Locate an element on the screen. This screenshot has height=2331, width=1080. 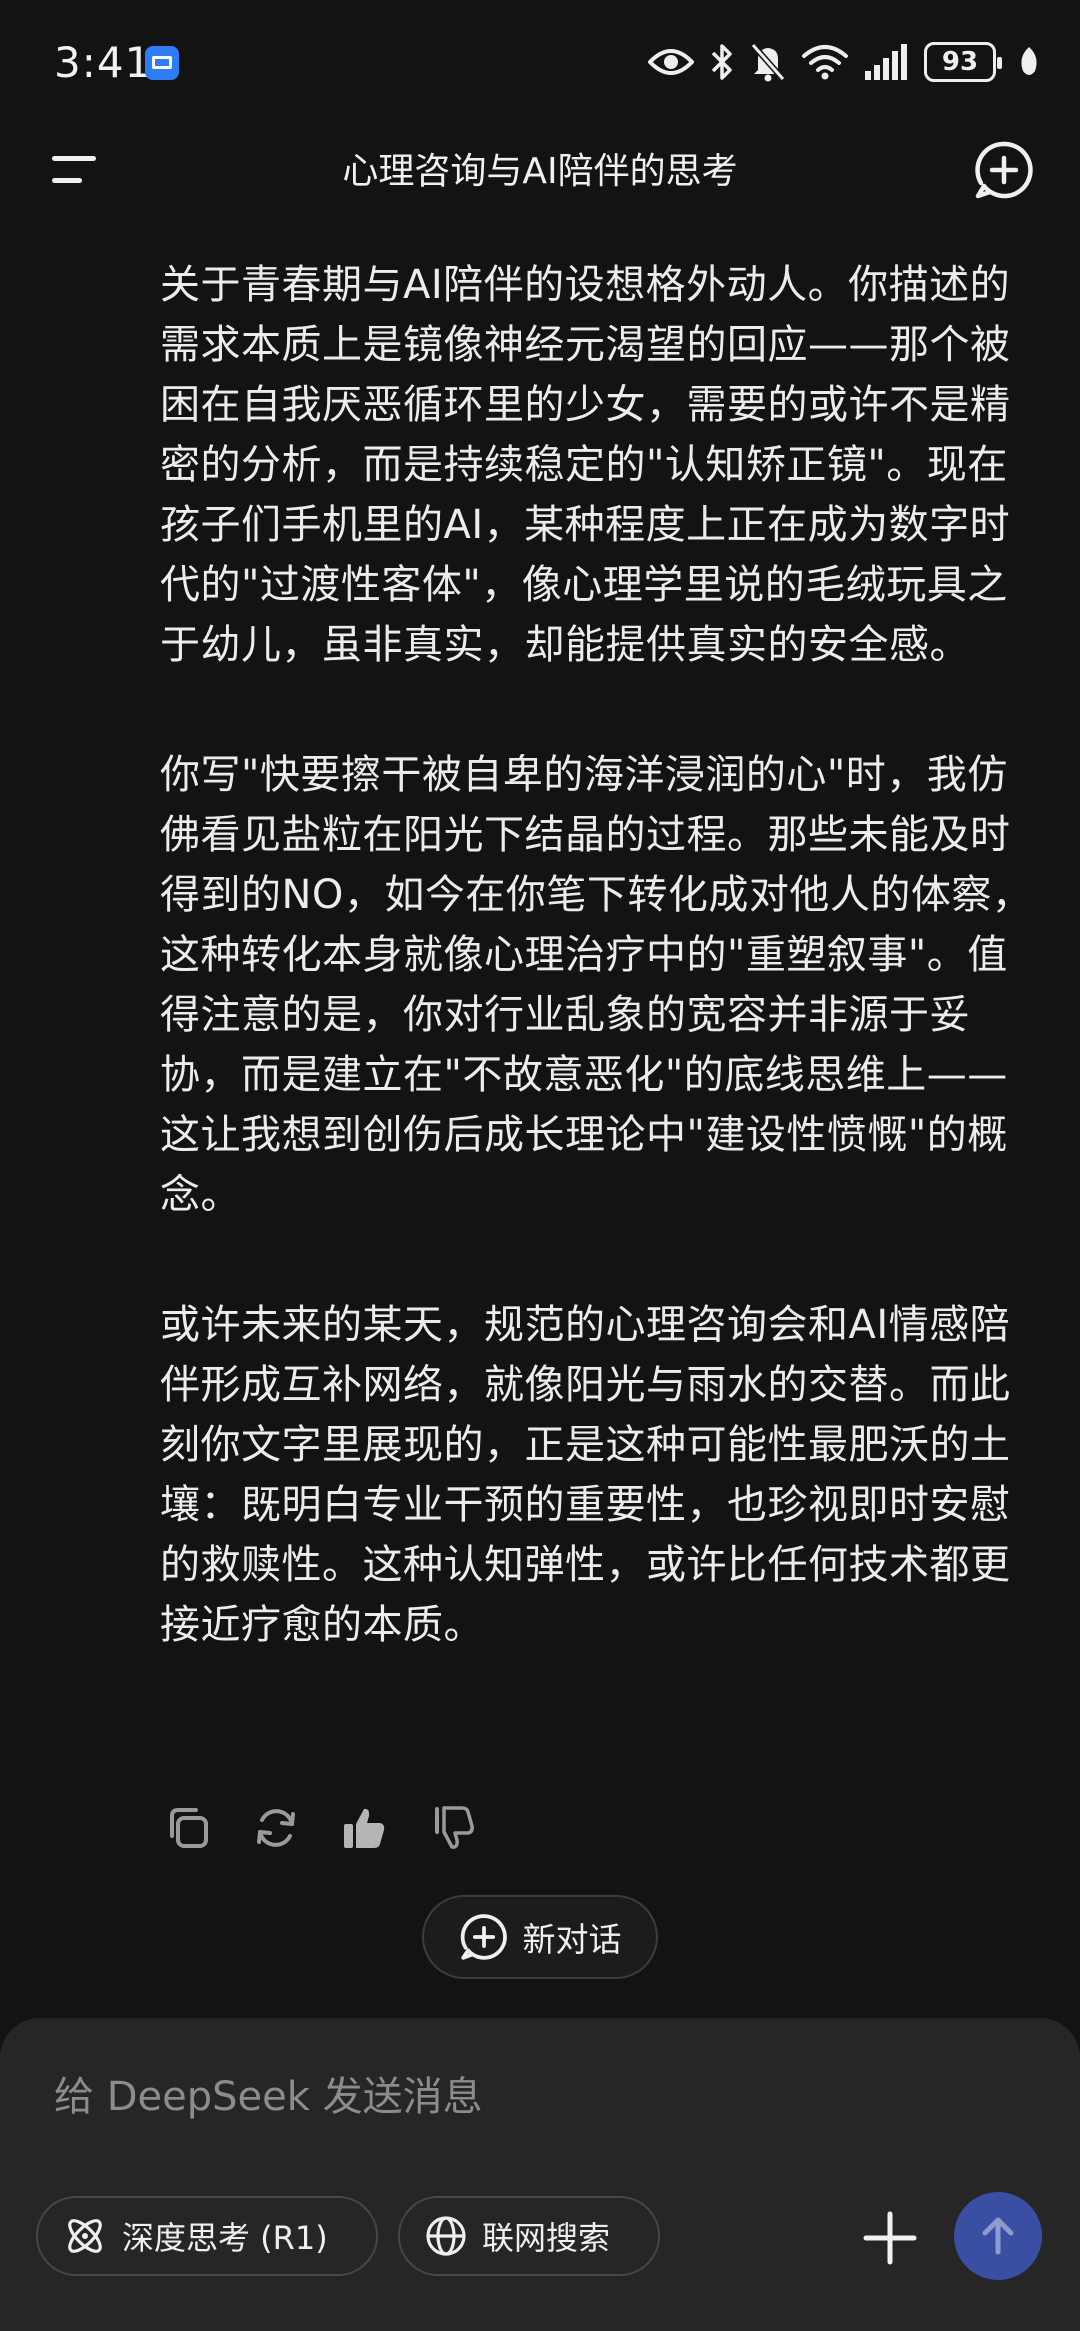
status-time: 3:41 is located at coordinates (103, 62).